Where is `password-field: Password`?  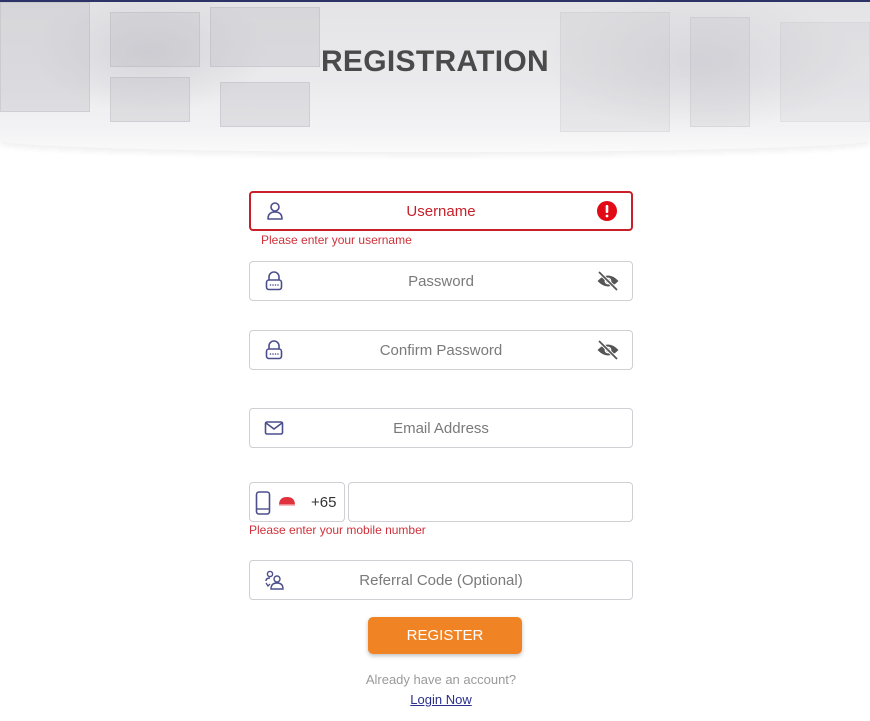
password-field: Password is located at coordinates (441, 281).